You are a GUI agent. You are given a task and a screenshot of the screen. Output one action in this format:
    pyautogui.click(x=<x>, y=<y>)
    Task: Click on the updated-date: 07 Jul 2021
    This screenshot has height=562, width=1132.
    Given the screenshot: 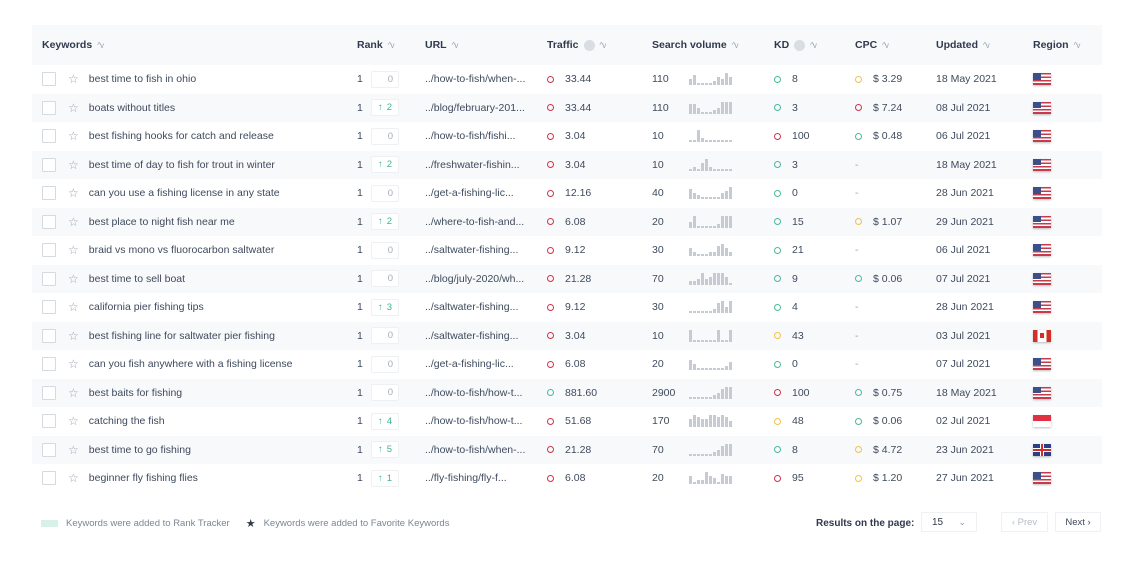 What is the action you would take?
    pyautogui.click(x=963, y=278)
    